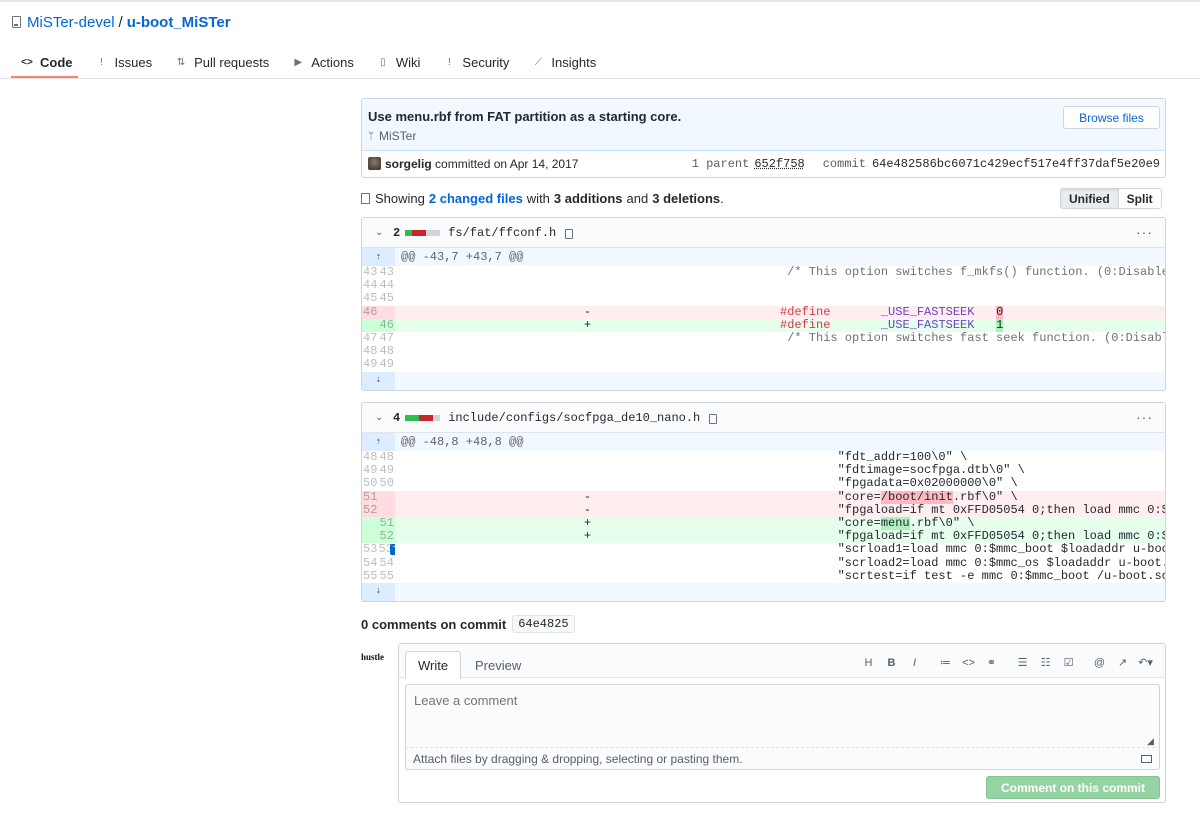 The image size is (1200, 829). I want to click on quote-icon: ≔, so click(945, 662).